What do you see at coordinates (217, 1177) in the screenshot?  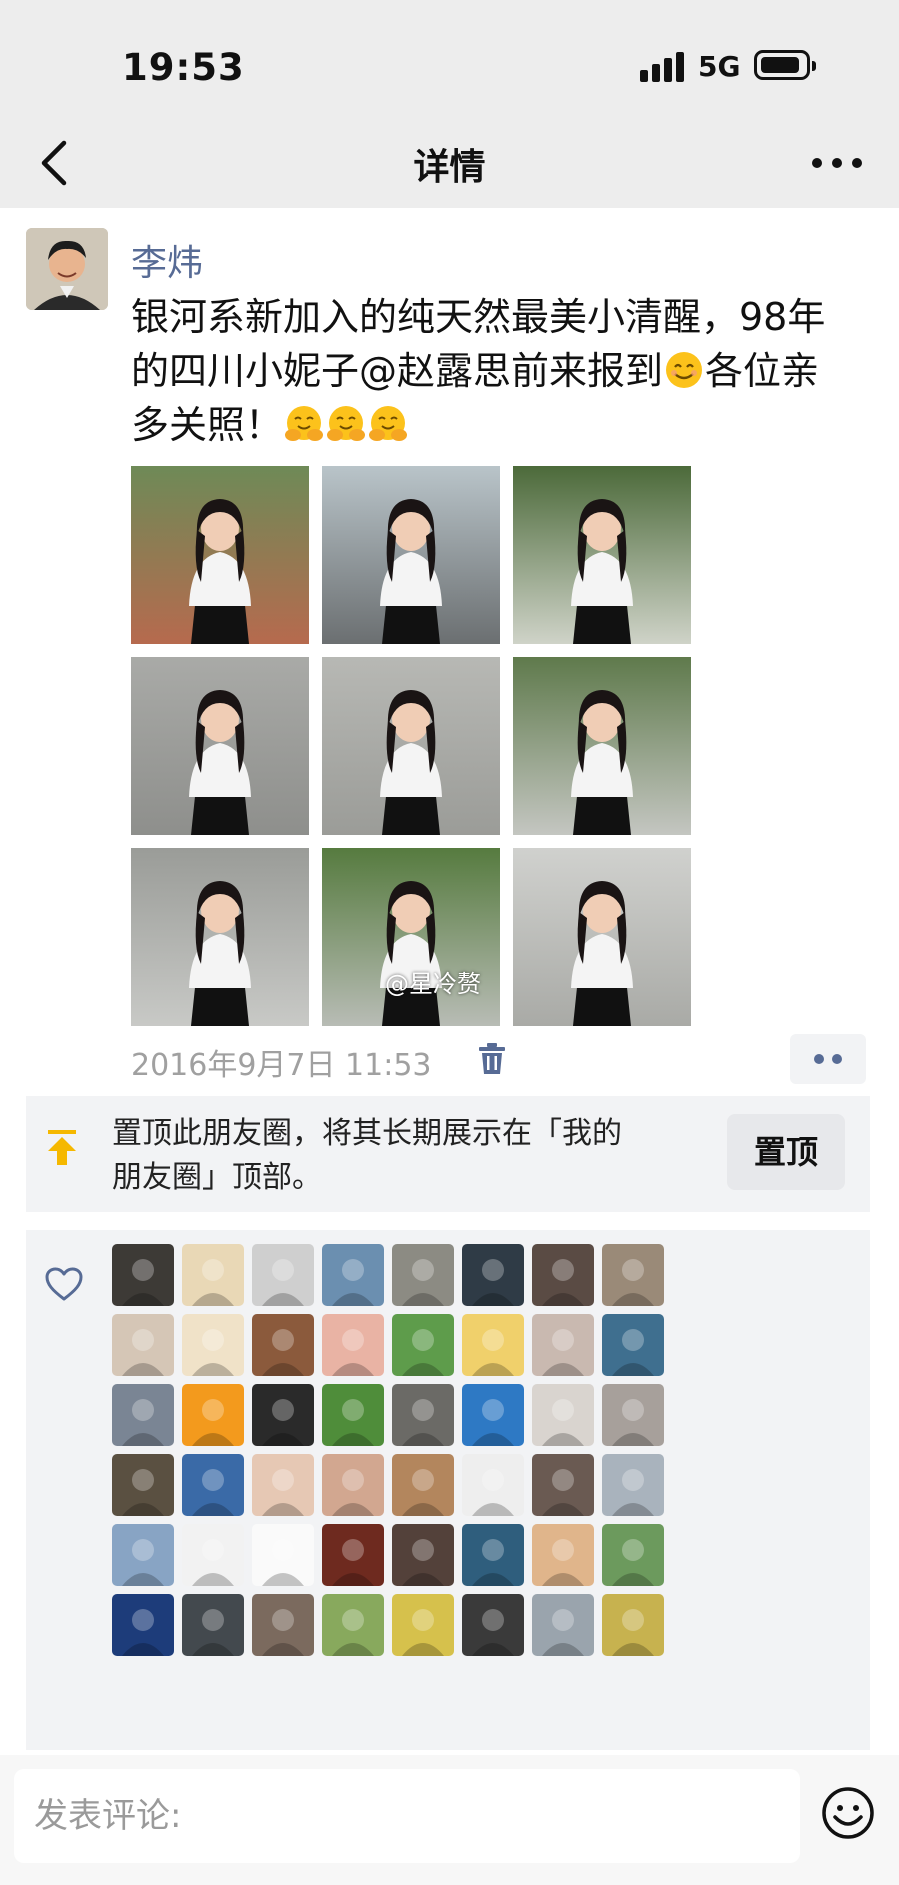 I see `pin-text-line-2: 朋友圈」顶部。` at bounding box center [217, 1177].